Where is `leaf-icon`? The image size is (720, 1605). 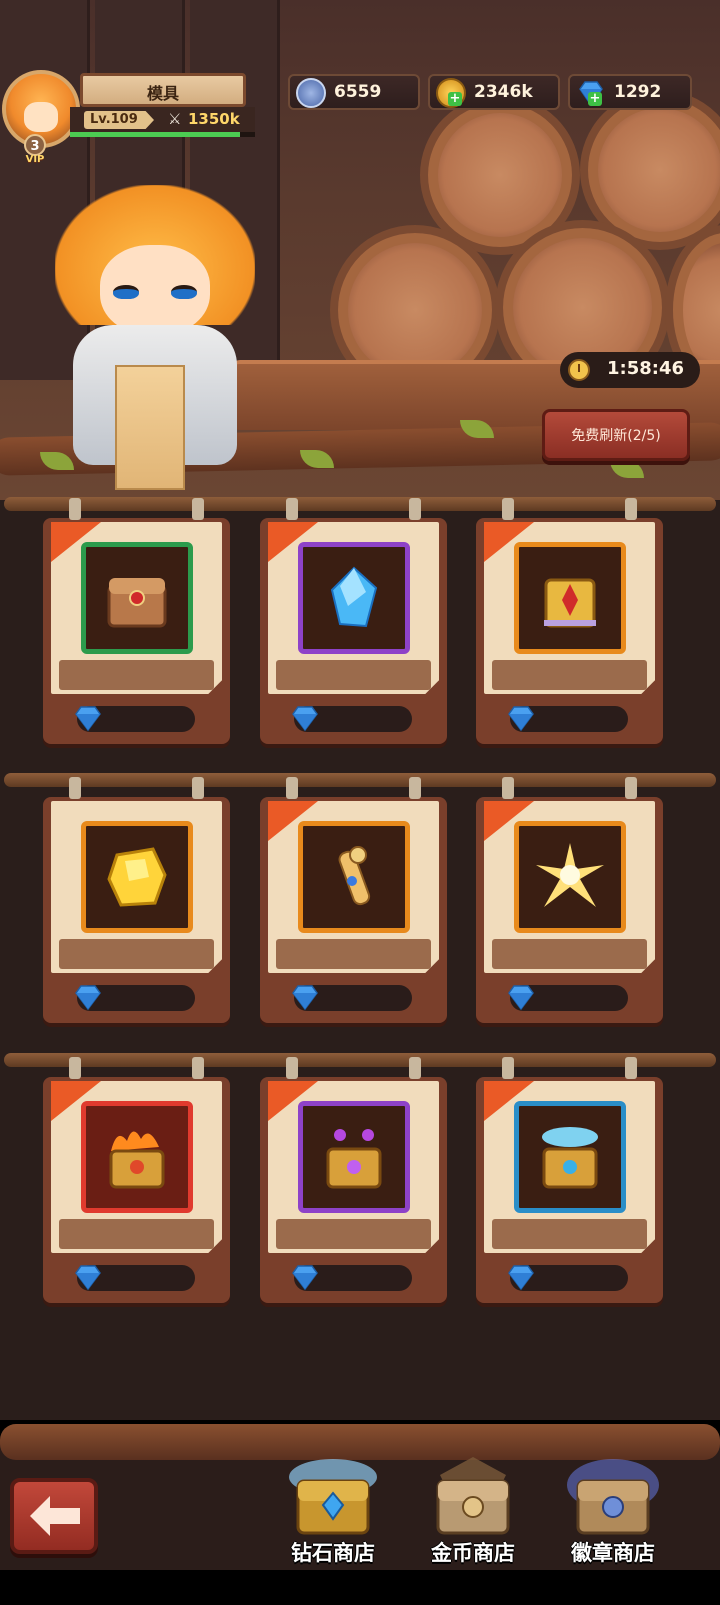 leaf-icon is located at coordinates (627, 469).